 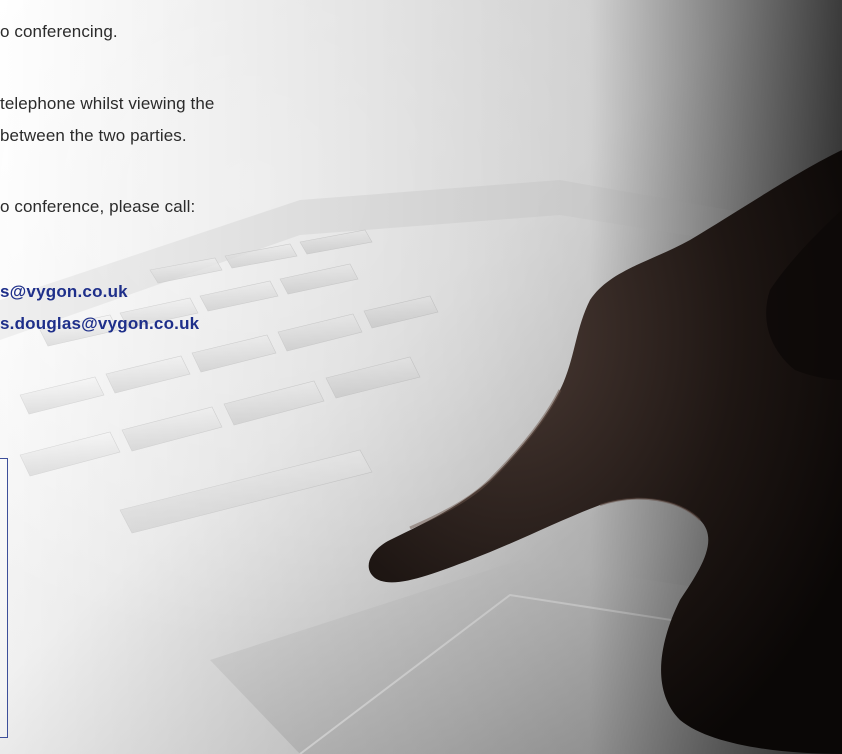 I want to click on bordered-info-box, so click(x=4, y=598).